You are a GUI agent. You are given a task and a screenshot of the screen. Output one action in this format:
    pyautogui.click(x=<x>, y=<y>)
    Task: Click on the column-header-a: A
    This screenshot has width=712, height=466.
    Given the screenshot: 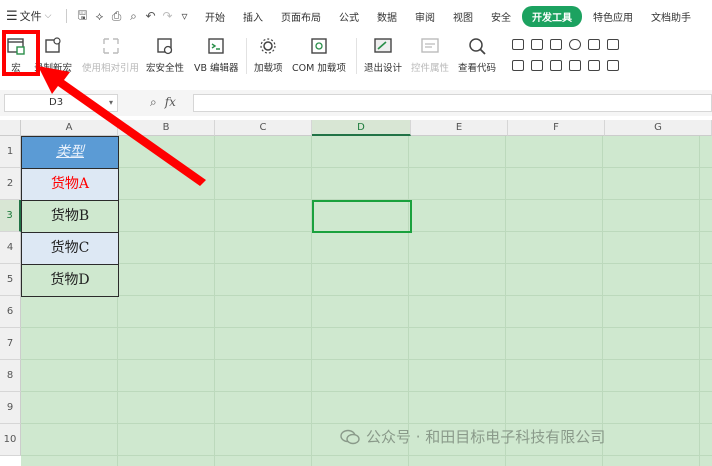 What is the action you would take?
    pyautogui.click(x=69, y=128)
    